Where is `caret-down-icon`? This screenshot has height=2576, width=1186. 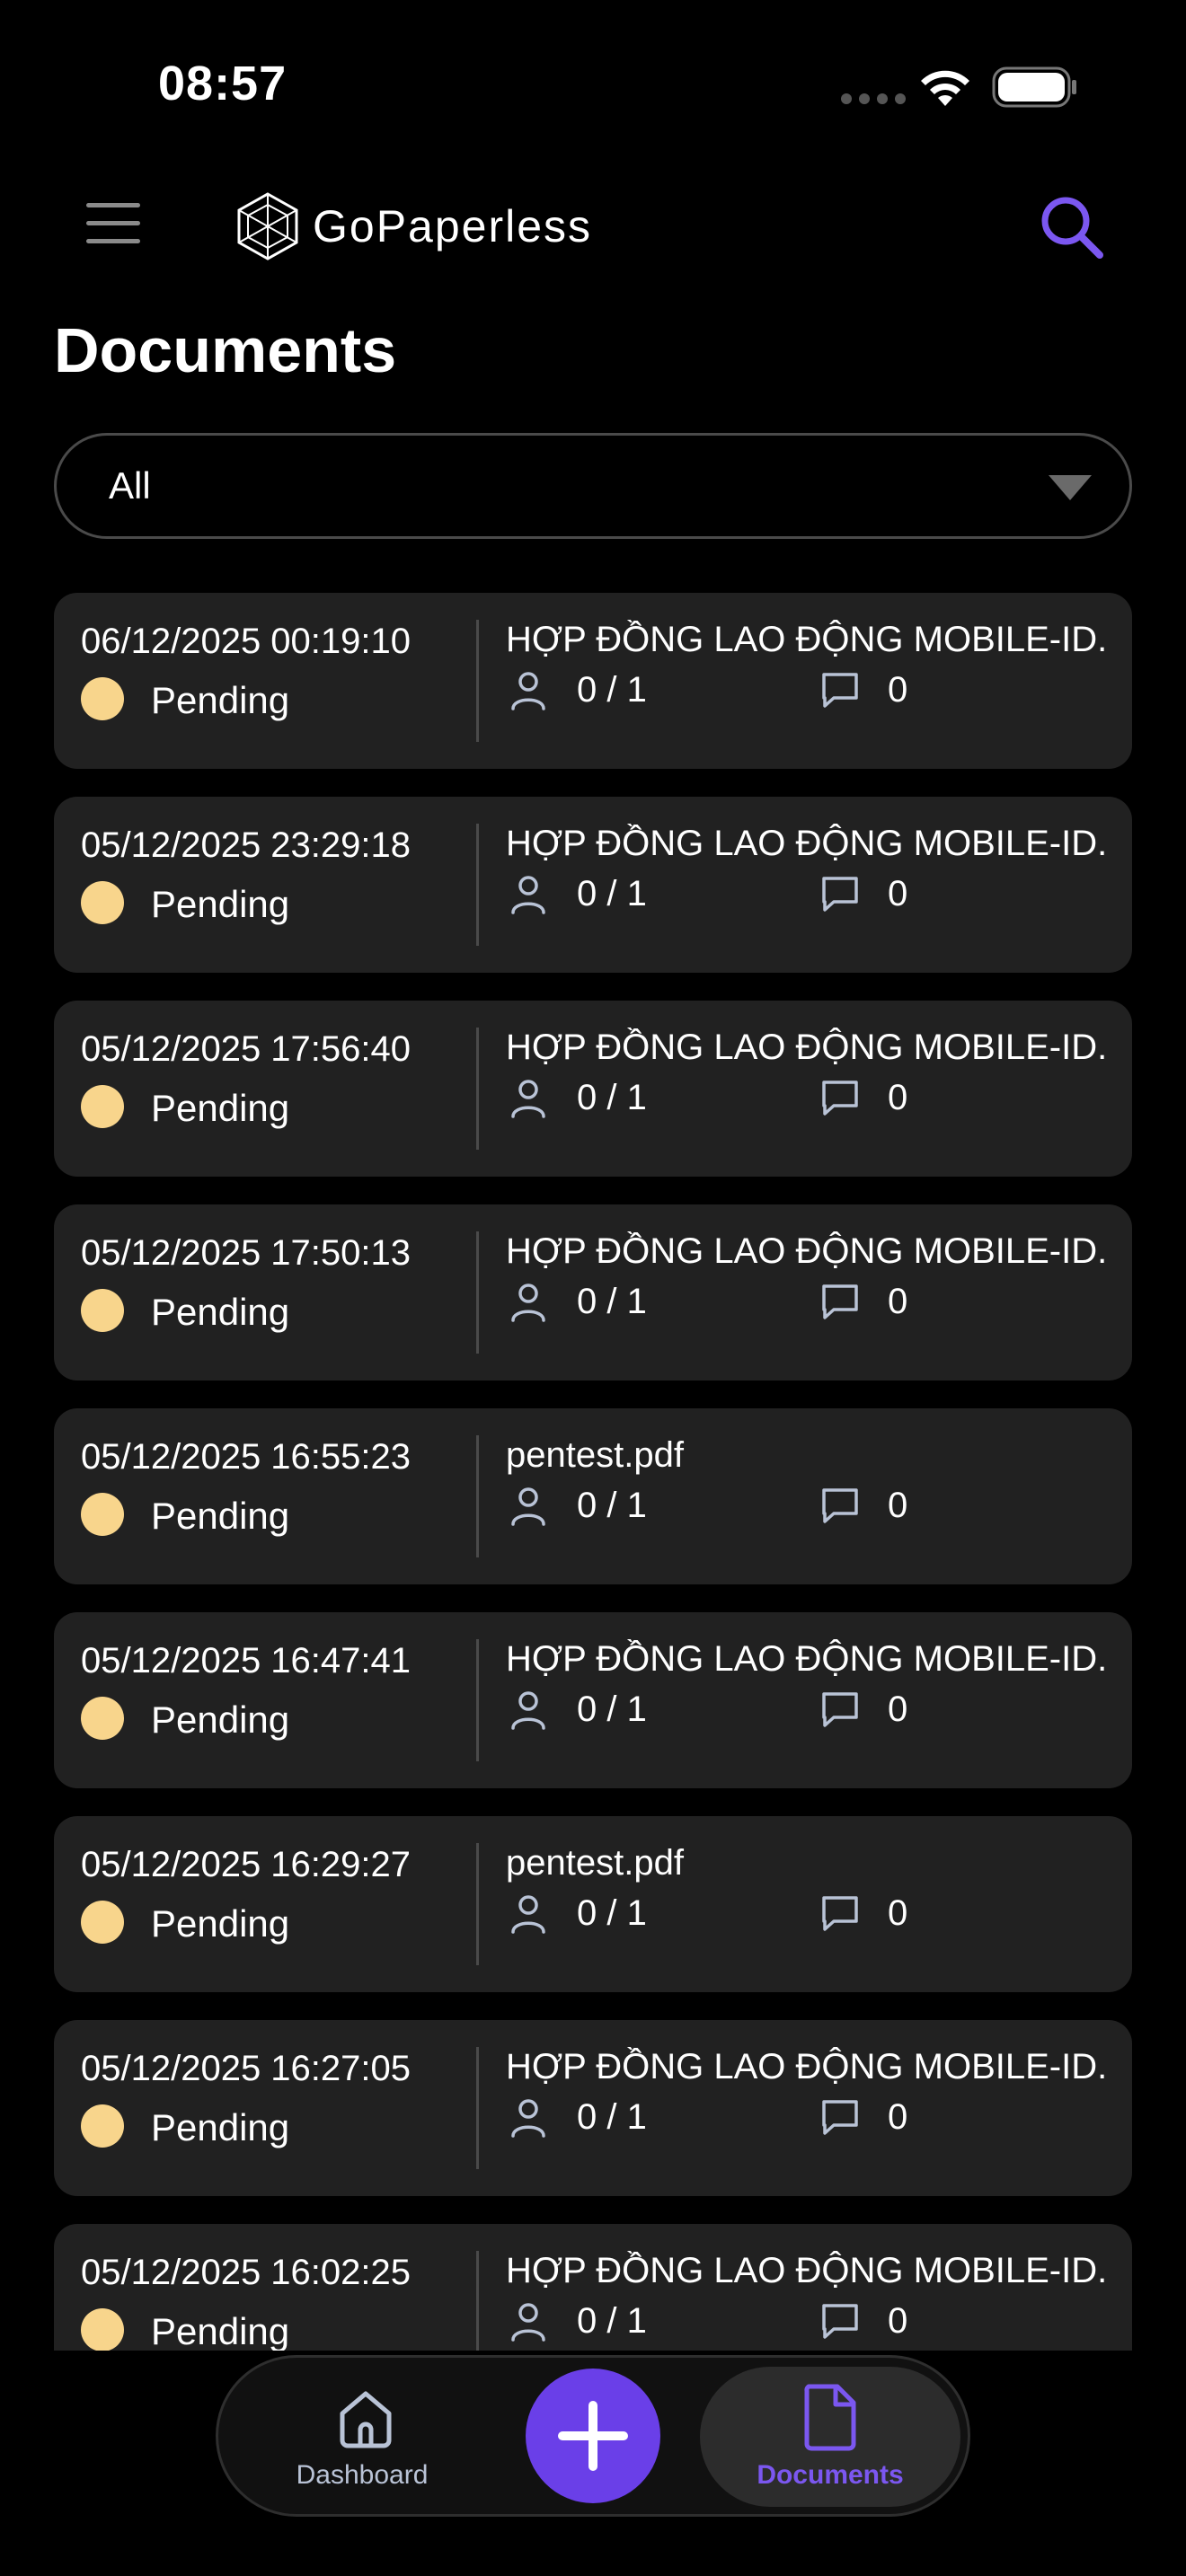 caret-down-icon is located at coordinates (1070, 487).